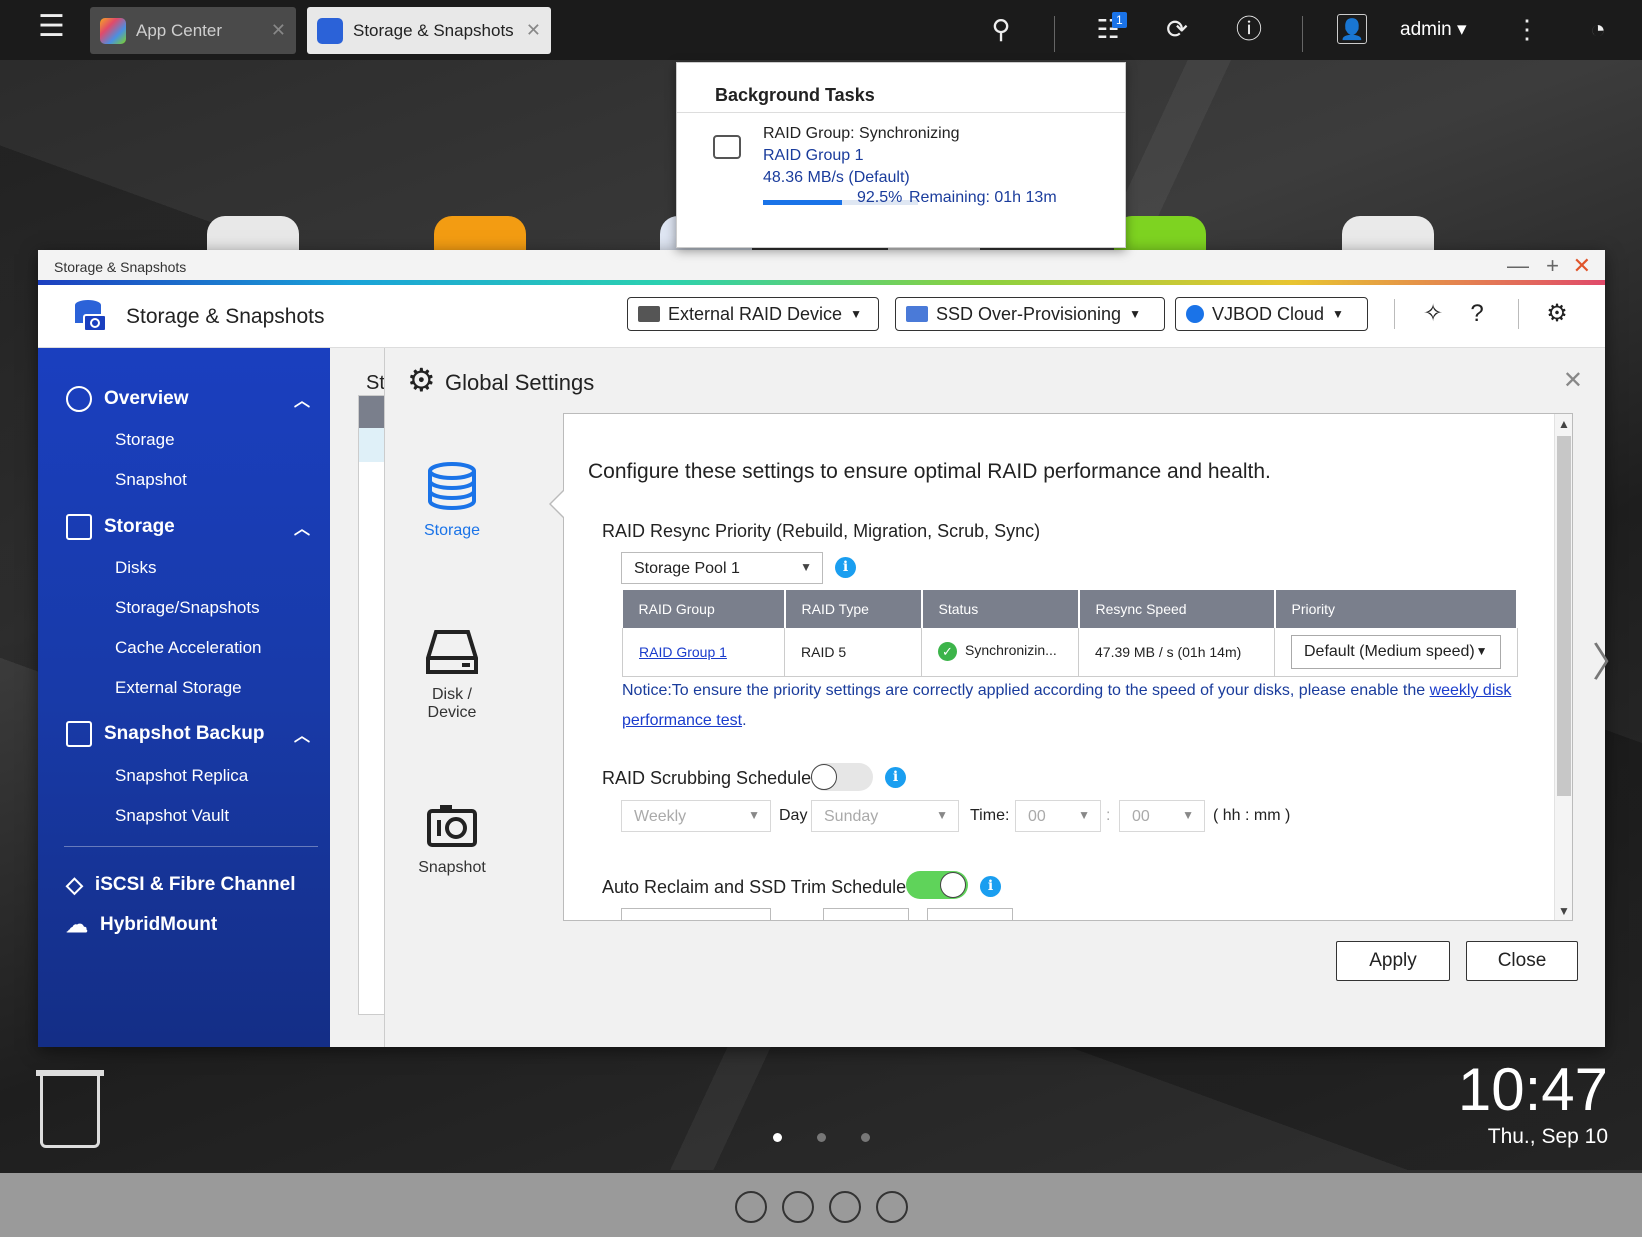  Describe the element at coordinates (1552, 266) in the screenshot. I see `maximize-icon: +` at that location.